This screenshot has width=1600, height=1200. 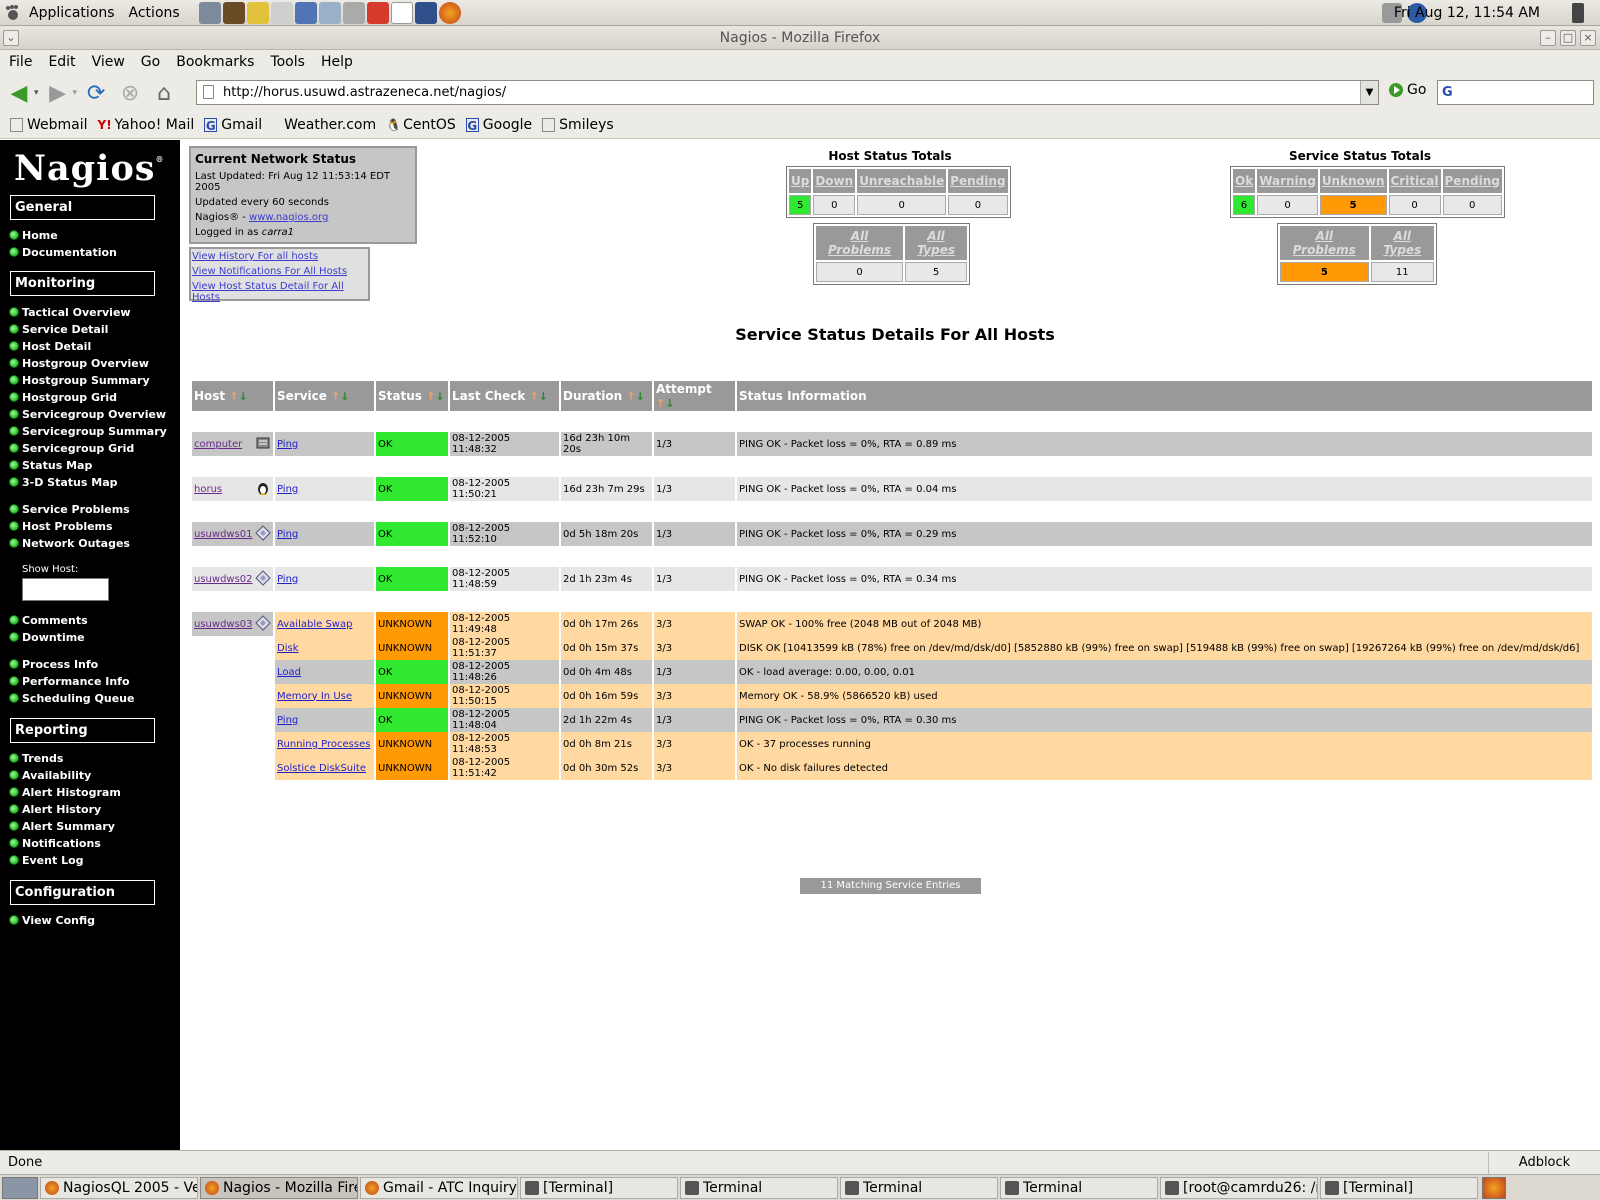 What do you see at coordinates (47, 637) in the screenshot?
I see `sidebar-item-downtime: Downtime` at bounding box center [47, 637].